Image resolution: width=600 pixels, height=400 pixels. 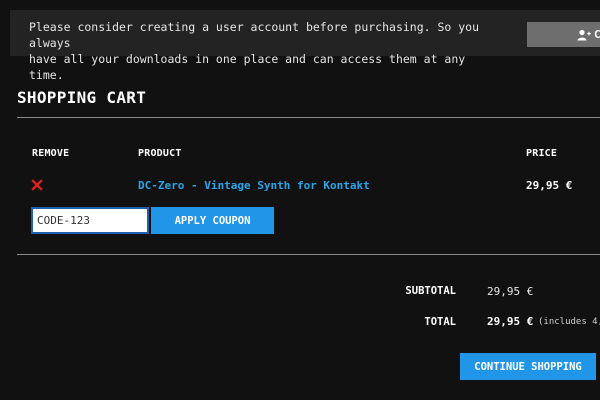 I want to click on column-header-product: PRODUCT, so click(x=160, y=153).